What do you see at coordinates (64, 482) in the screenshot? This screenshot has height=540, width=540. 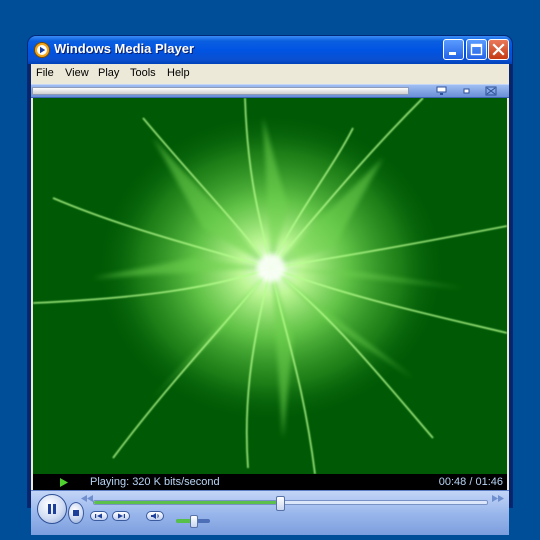 I see `play-indicator-icon` at bounding box center [64, 482].